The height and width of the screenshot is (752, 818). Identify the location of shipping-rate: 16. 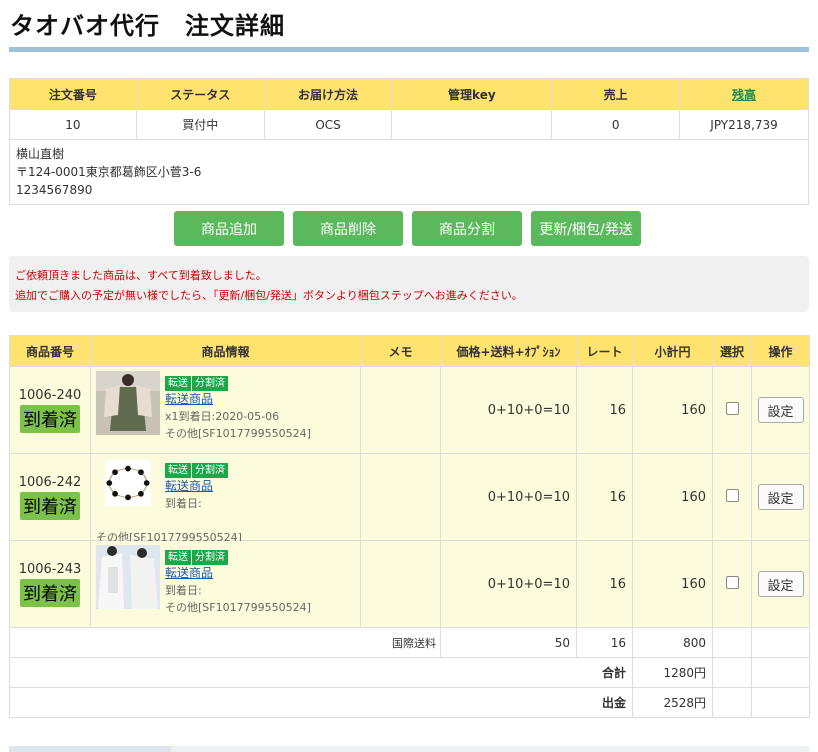
(604, 642).